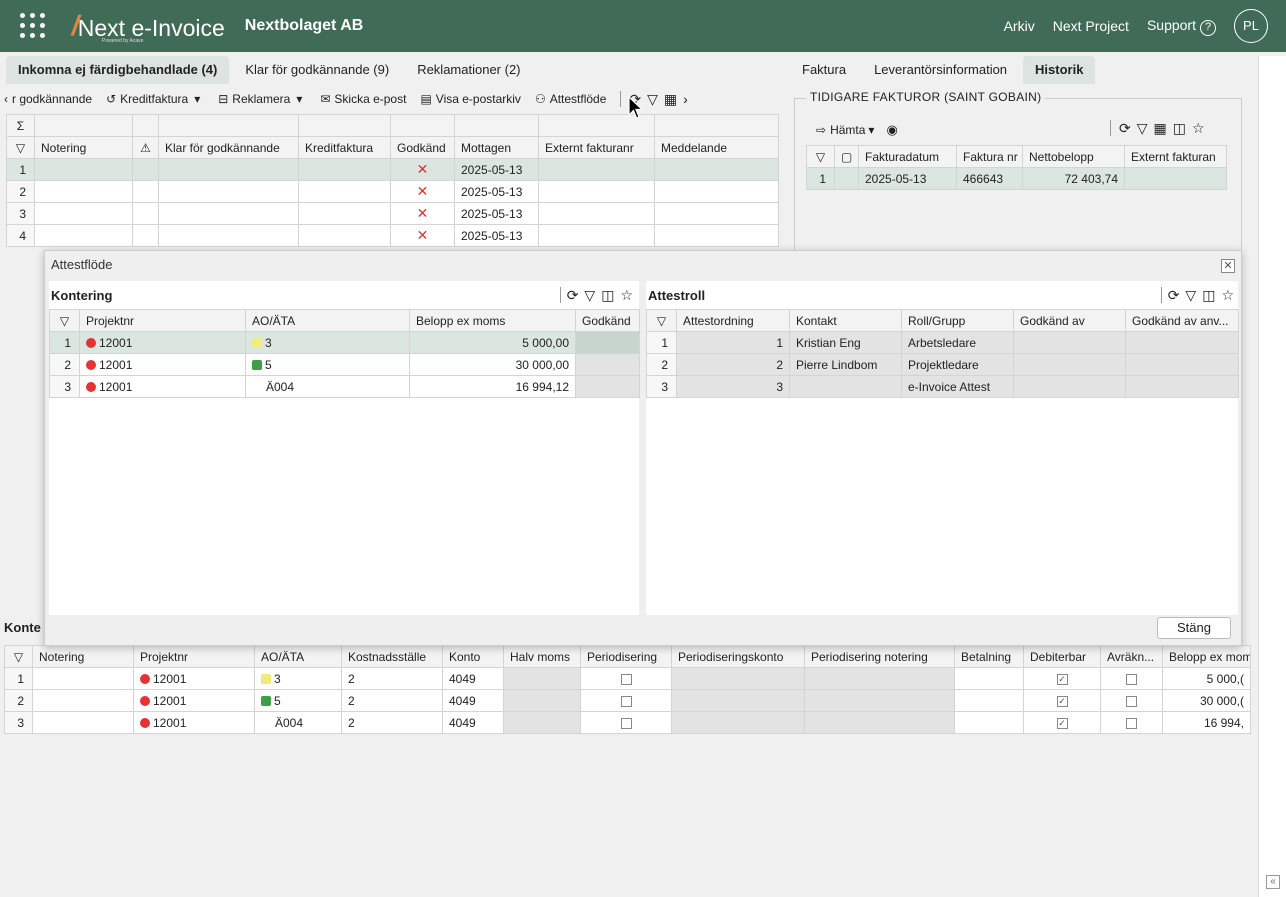 The image size is (1286, 897). Describe the element at coordinates (570, 99) in the screenshot. I see `toolbar-attestflode: ⚇ Attestflöde` at that location.